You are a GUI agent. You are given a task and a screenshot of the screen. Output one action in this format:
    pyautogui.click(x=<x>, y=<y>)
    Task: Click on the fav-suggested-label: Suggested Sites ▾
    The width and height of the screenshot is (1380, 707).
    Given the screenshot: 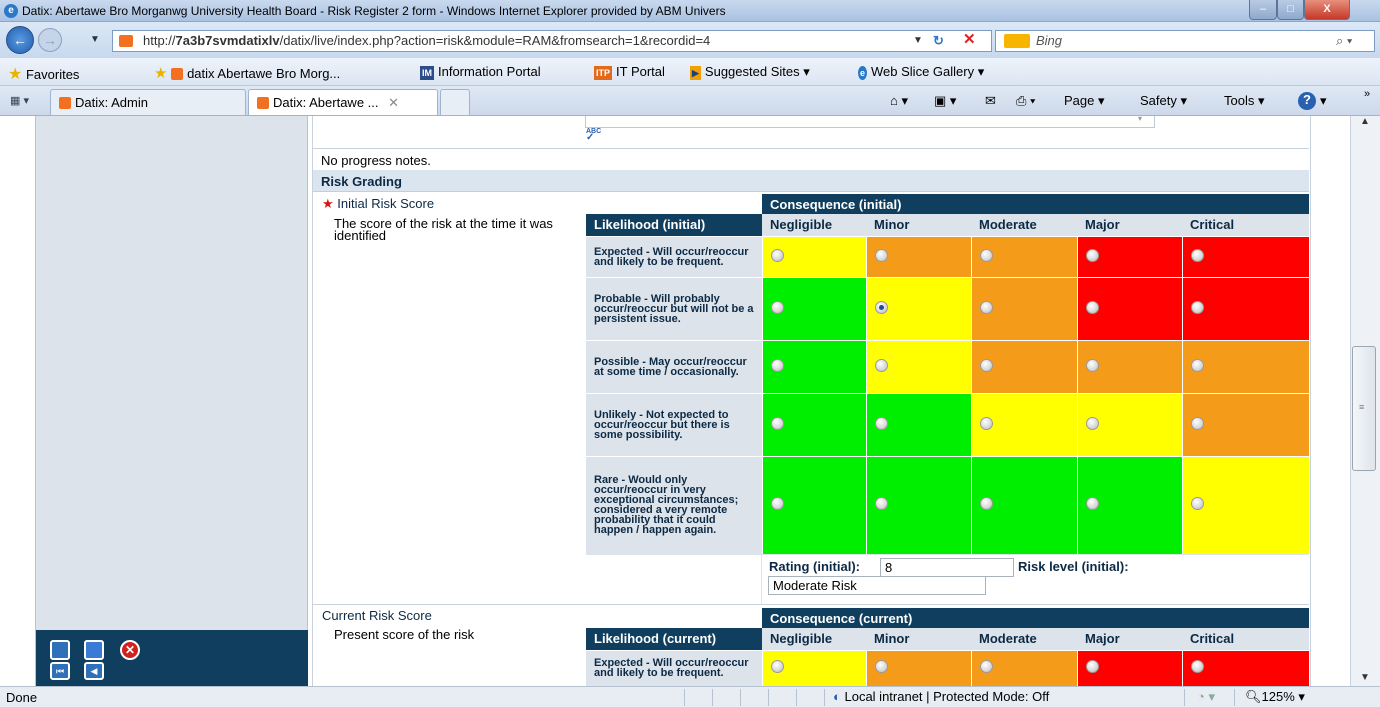 What is the action you would take?
    pyautogui.click(x=757, y=71)
    